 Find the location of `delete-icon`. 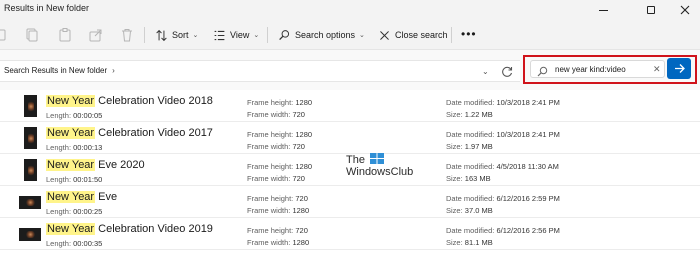

delete-icon is located at coordinates (127, 35).